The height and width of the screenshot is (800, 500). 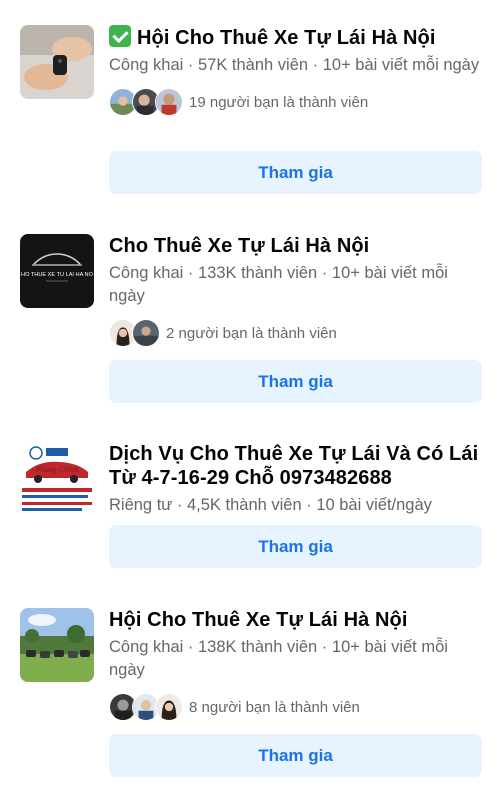 I want to click on thumbnail-caption: Phong Chinh, so click(x=56, y=469).